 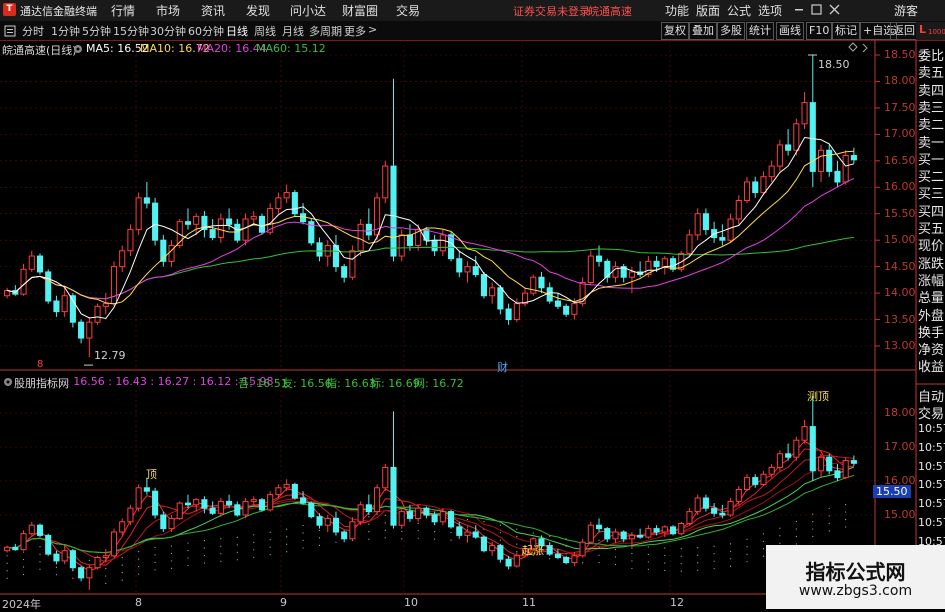 I want to click on side-field-6: 买一, so click(x=931, y=160).